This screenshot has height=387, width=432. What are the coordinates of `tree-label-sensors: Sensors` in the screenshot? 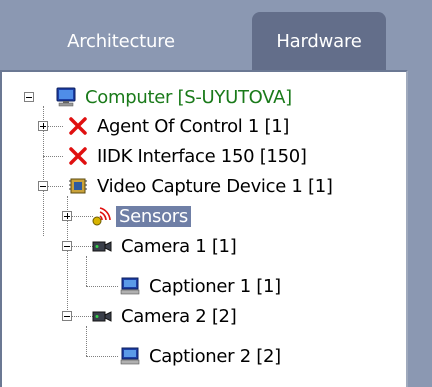 It's located at (153, 216).